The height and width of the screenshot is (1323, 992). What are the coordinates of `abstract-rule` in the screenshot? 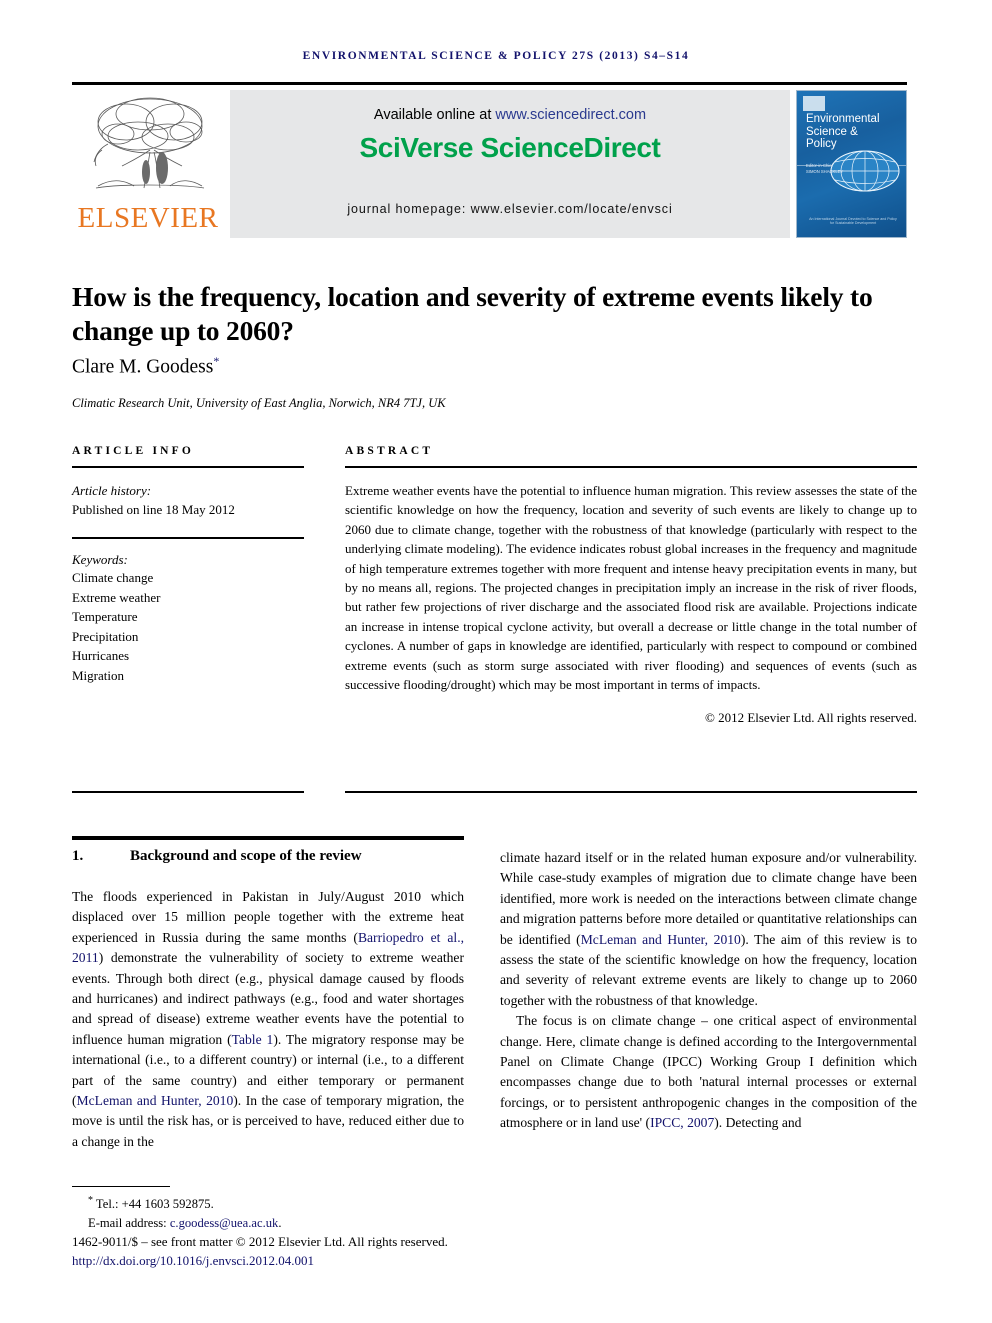 It's located at (631, 467).